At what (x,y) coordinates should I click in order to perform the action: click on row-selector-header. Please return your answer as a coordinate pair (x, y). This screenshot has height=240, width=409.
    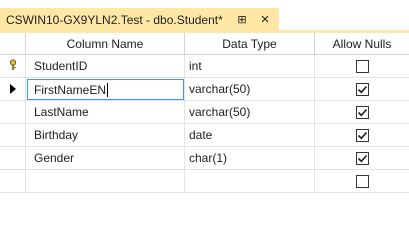
    Looking at the image, I should click on (13, 44).